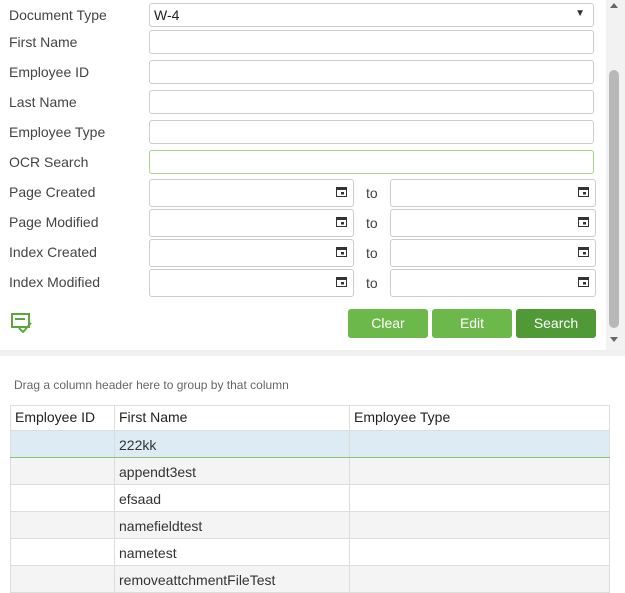 This screenshot has height=593, width=625. I want to click on table-row: appendt3est, so click(310, 471).